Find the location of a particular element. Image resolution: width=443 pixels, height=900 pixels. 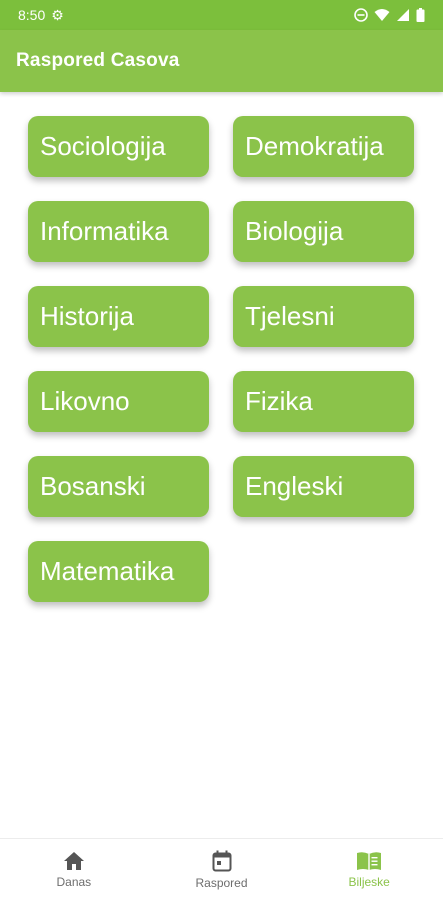

status-time: 8:50 is located at coordinates (32, 15).